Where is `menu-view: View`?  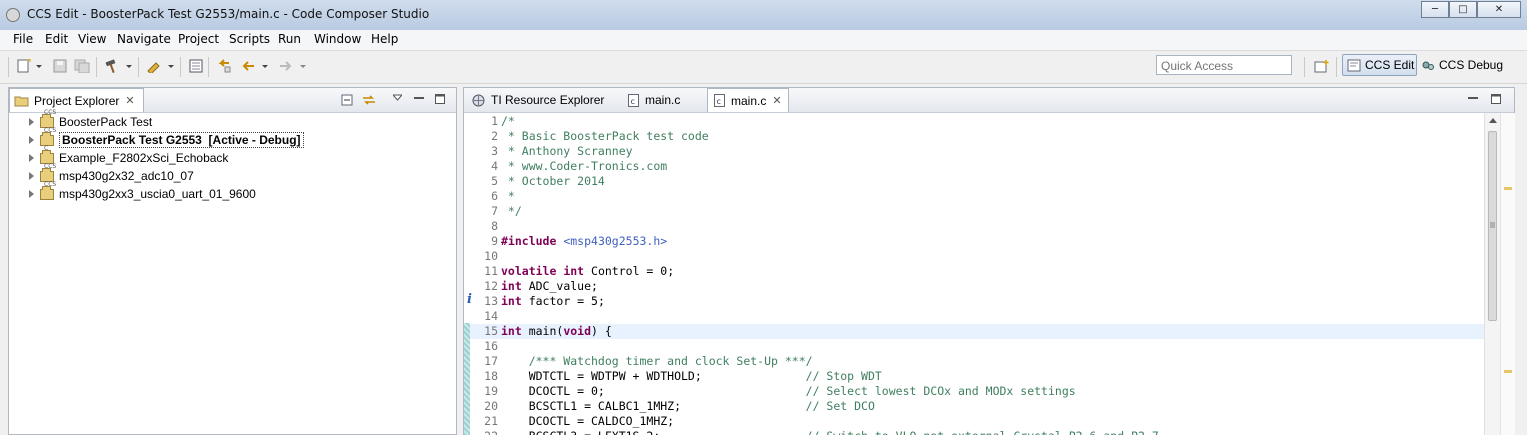
menu-view: View is located at coordinates (92, 39).